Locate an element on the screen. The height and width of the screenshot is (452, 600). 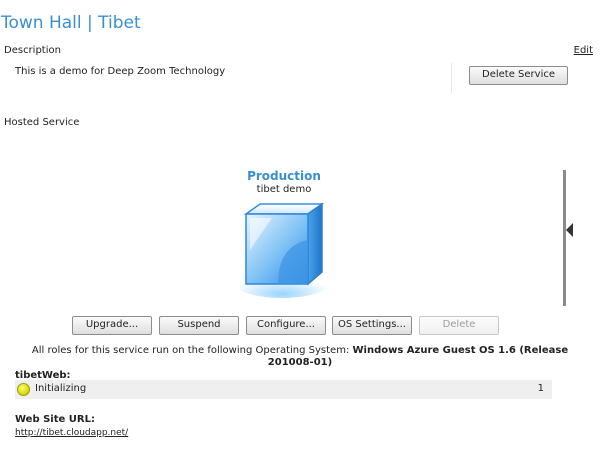
suspend-button: Suspend is located at coordinates (199, 325).